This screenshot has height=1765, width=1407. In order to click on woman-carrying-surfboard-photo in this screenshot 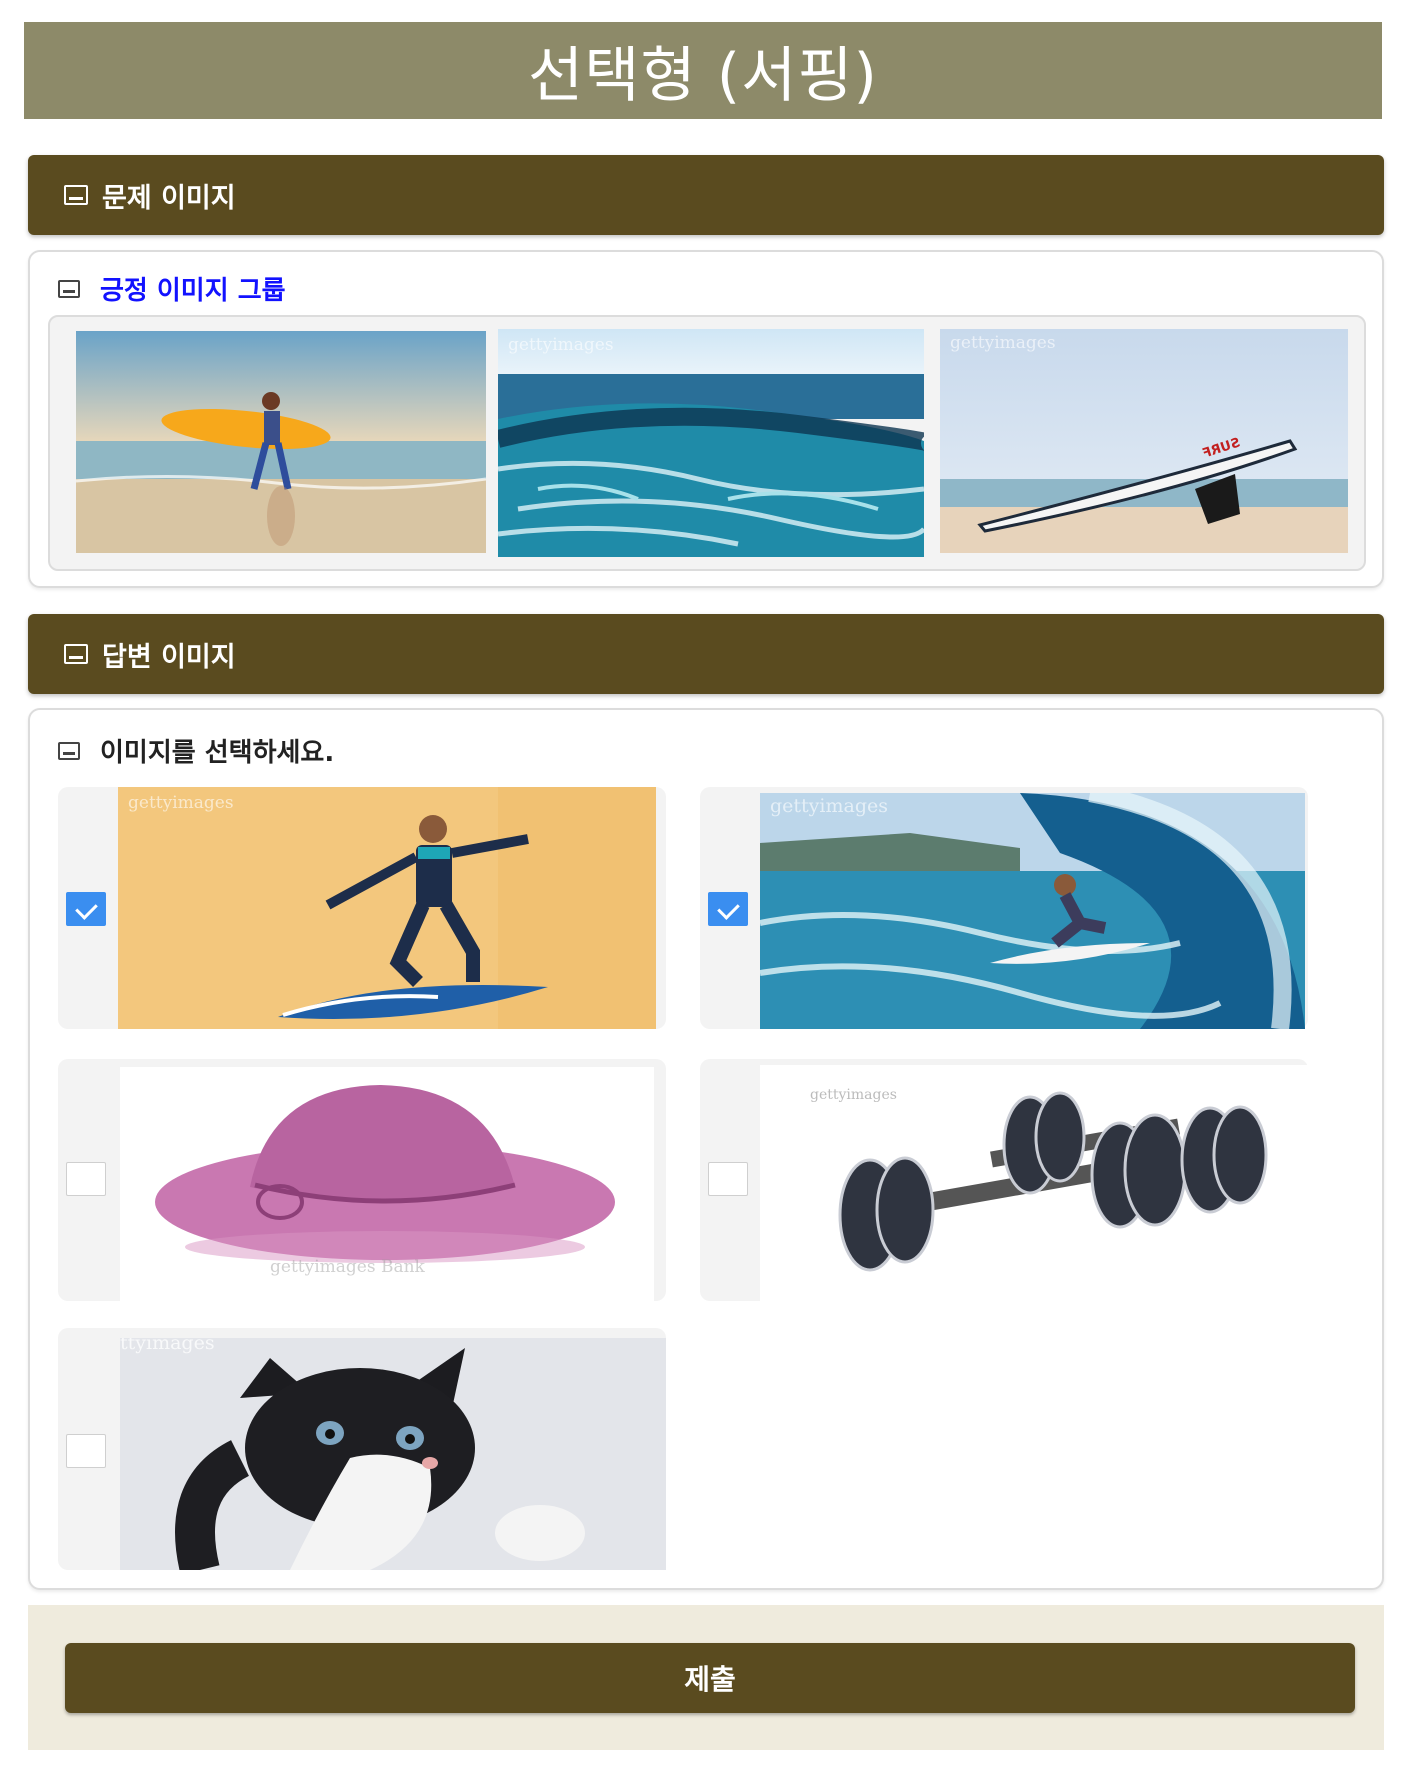, I will do `click(281, 442)`.